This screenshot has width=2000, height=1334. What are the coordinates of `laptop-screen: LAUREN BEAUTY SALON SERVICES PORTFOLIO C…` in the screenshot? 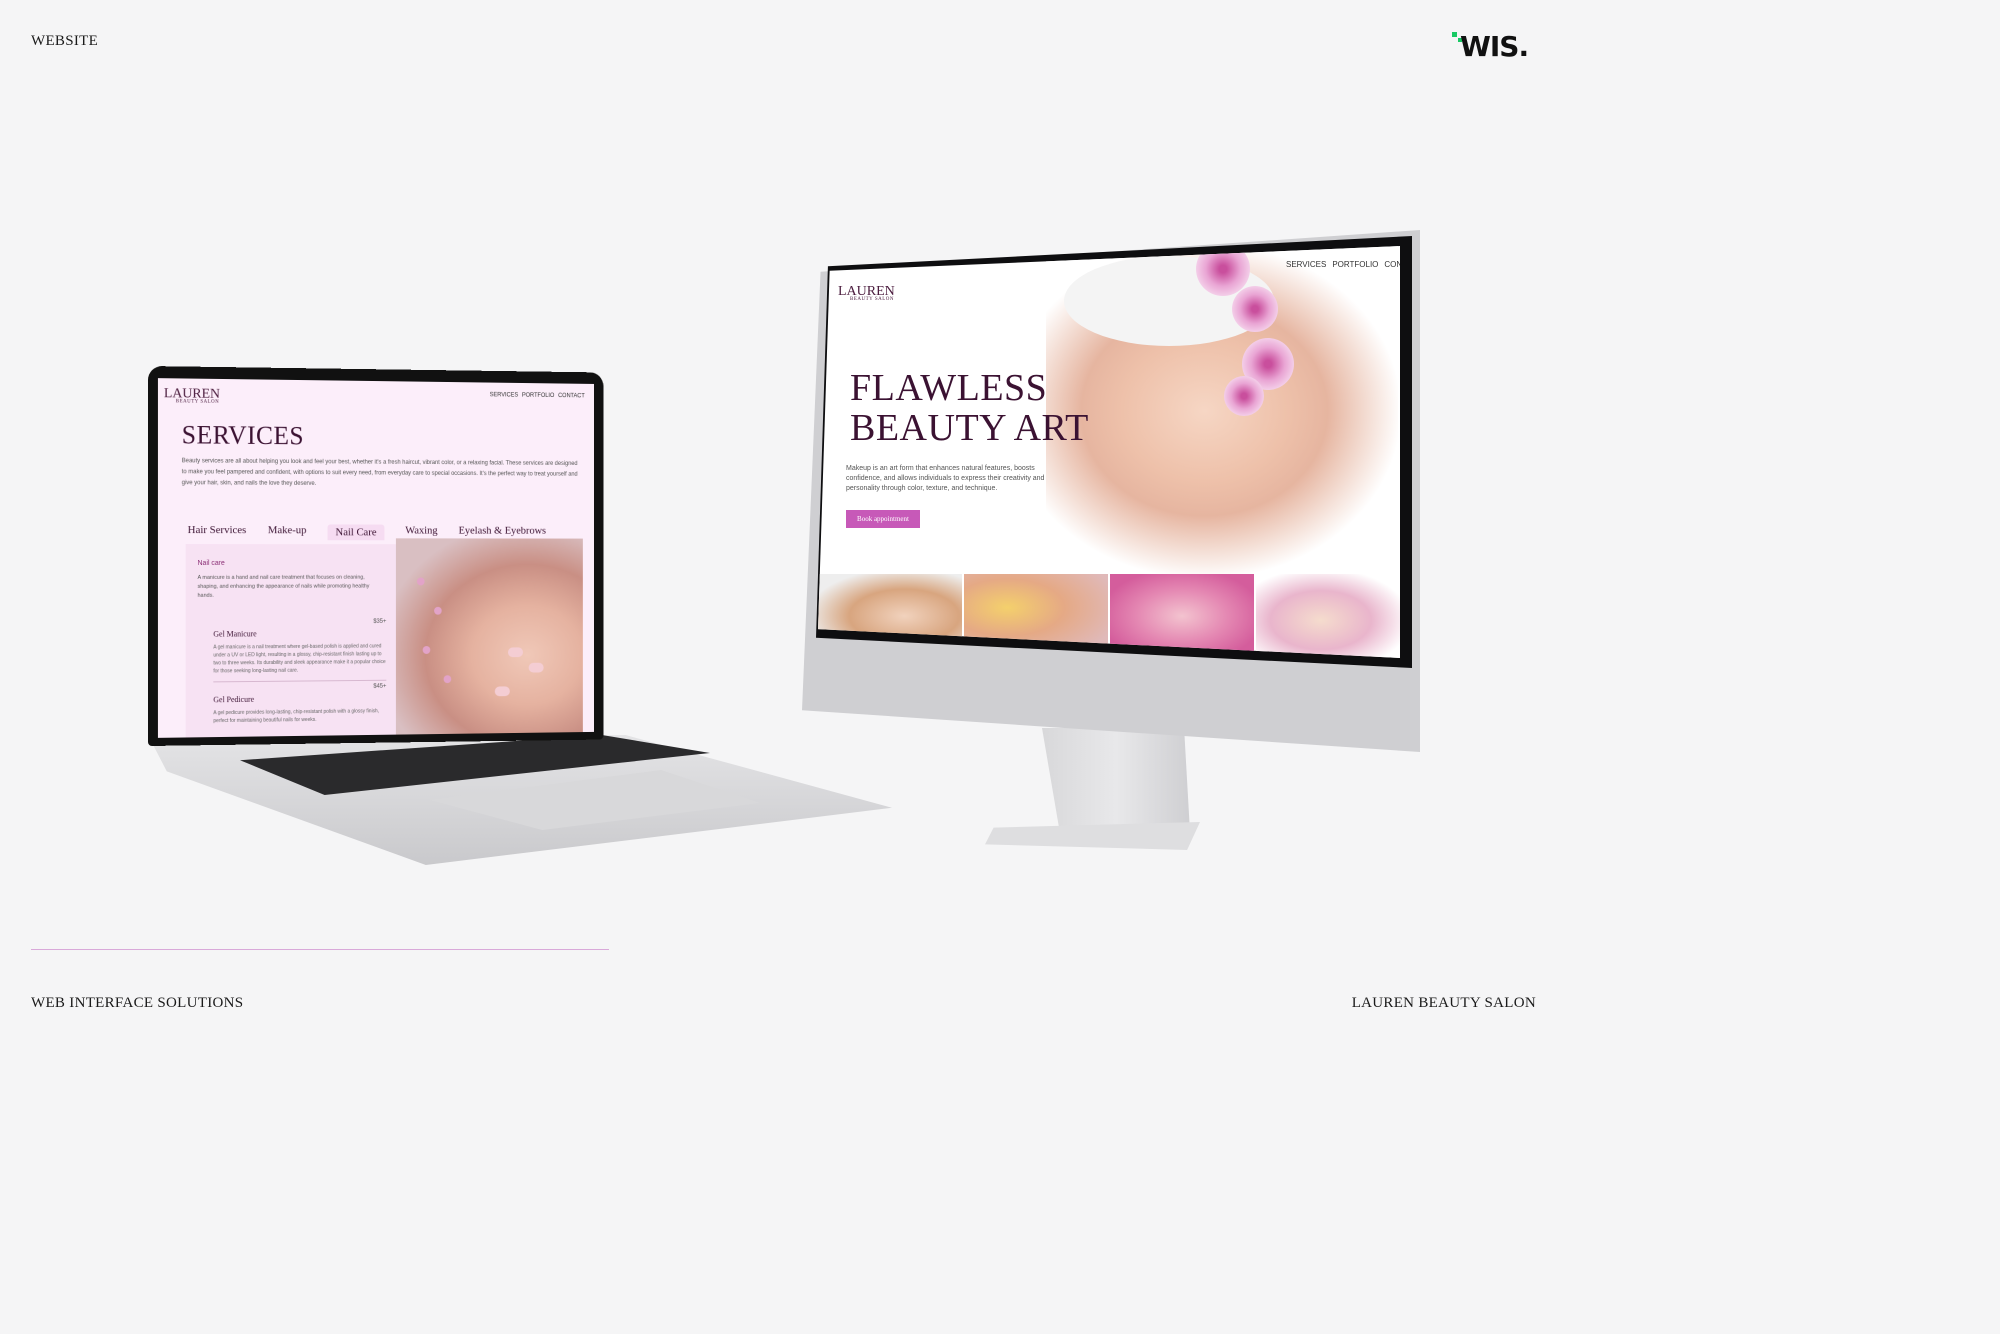 It's located at (376, 558).